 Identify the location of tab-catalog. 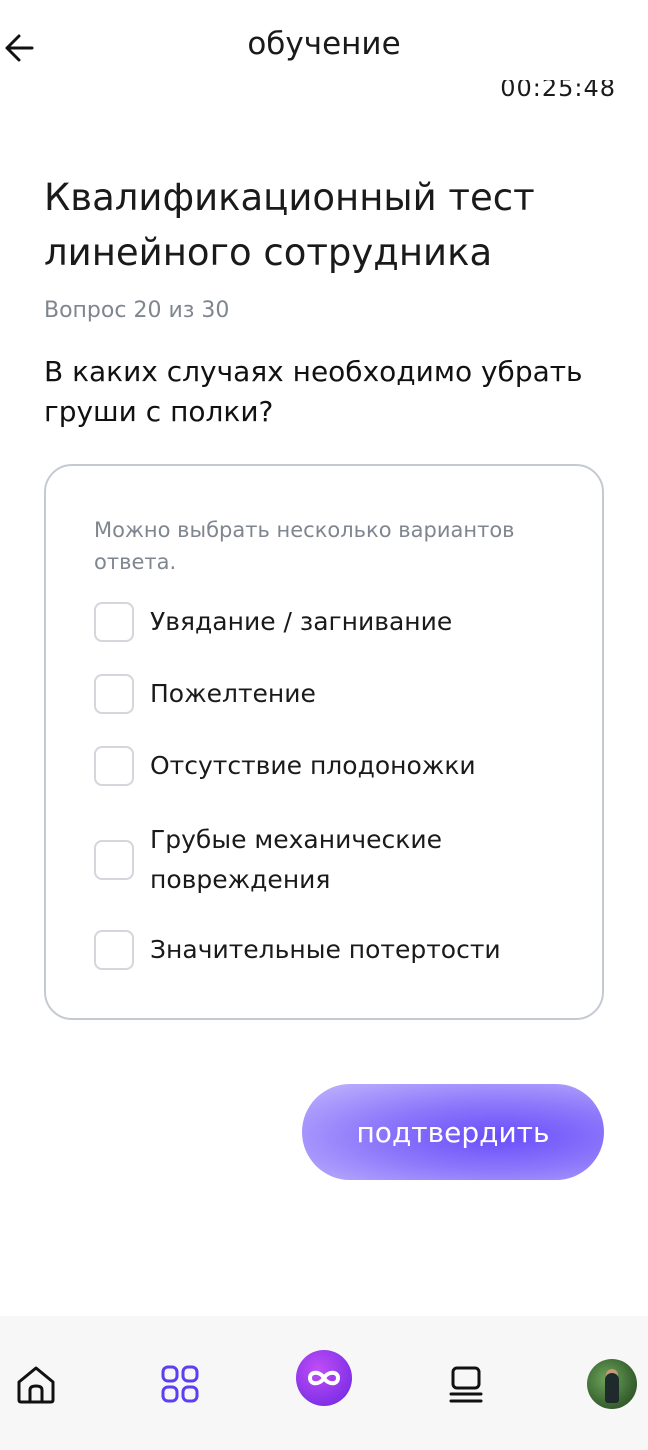
(180, 1384).